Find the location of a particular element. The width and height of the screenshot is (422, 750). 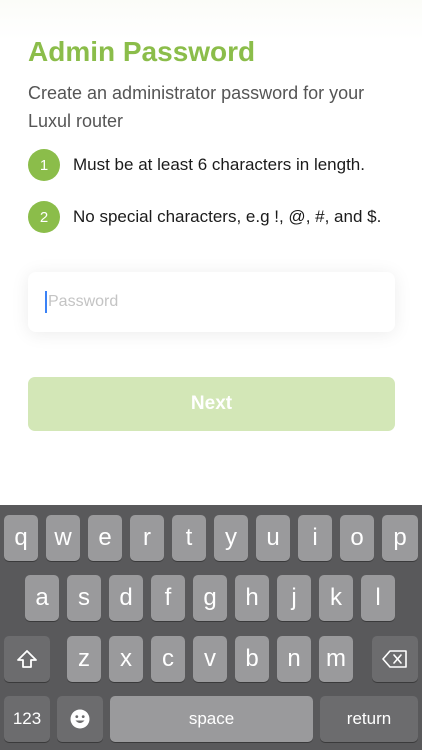

key-j: j is located at coordinates (294, 598).